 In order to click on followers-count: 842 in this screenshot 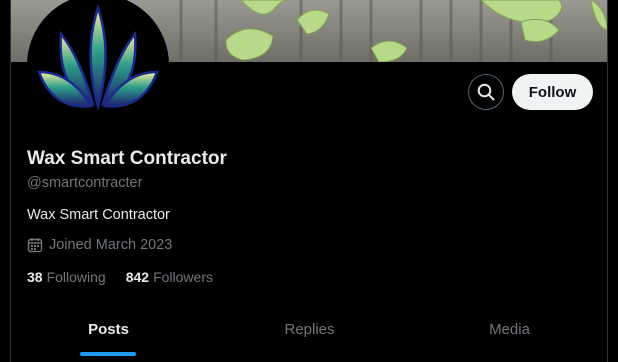, I will do `click(137, 277)`.